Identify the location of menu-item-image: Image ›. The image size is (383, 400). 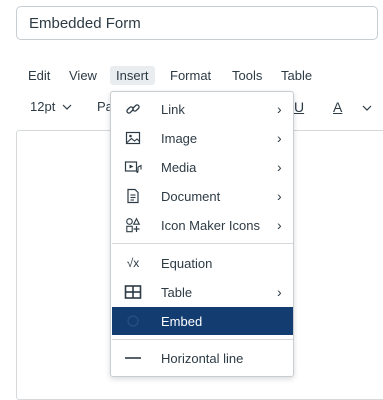
(202, 138).